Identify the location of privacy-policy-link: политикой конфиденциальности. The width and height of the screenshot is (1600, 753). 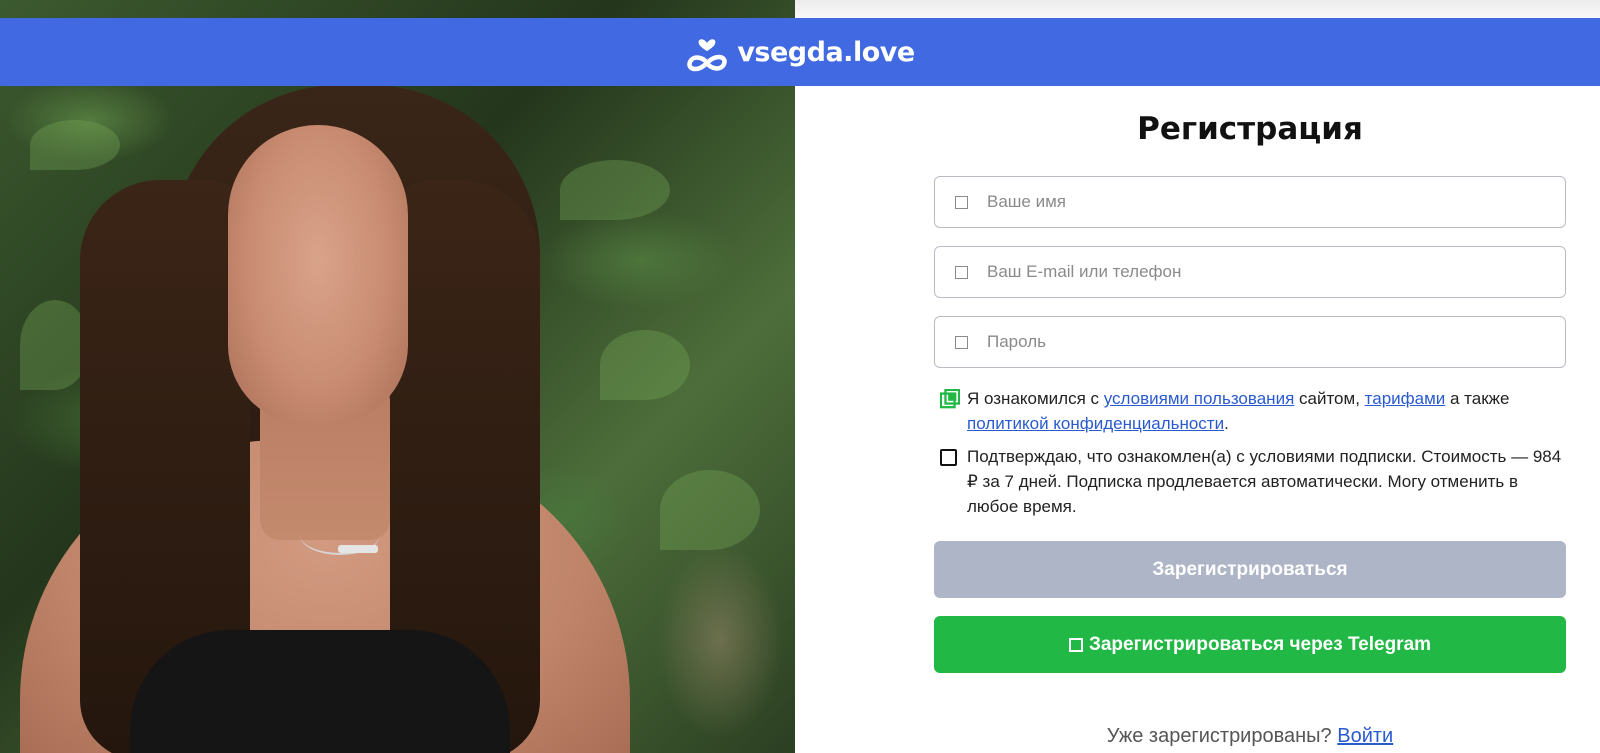
(1095, 423).